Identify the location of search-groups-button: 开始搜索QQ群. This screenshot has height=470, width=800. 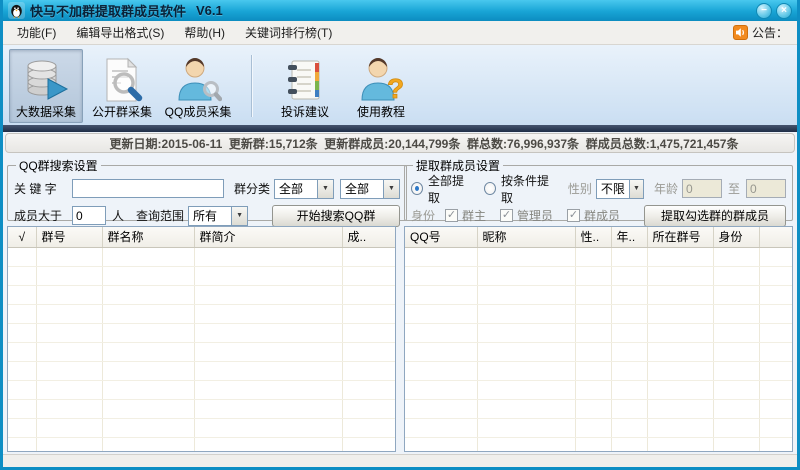
(336, 215).